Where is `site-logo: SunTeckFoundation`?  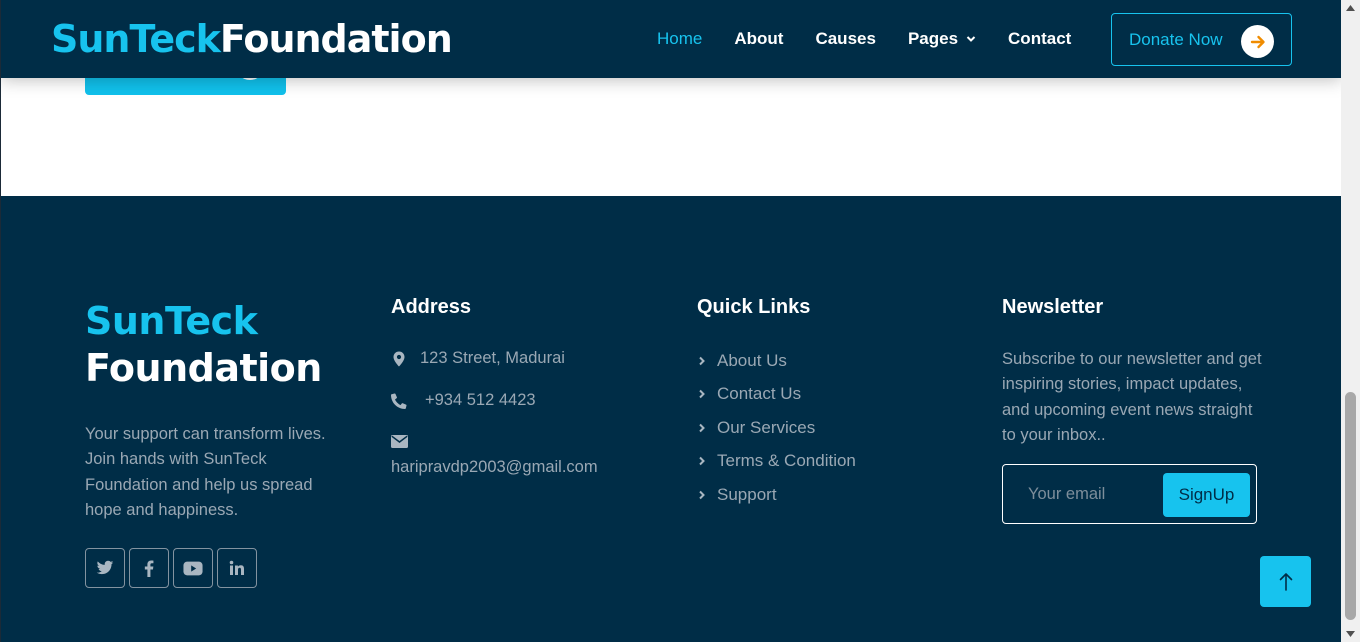
site-logo: SunTeckFoundation is located at coordinates (252, 39).